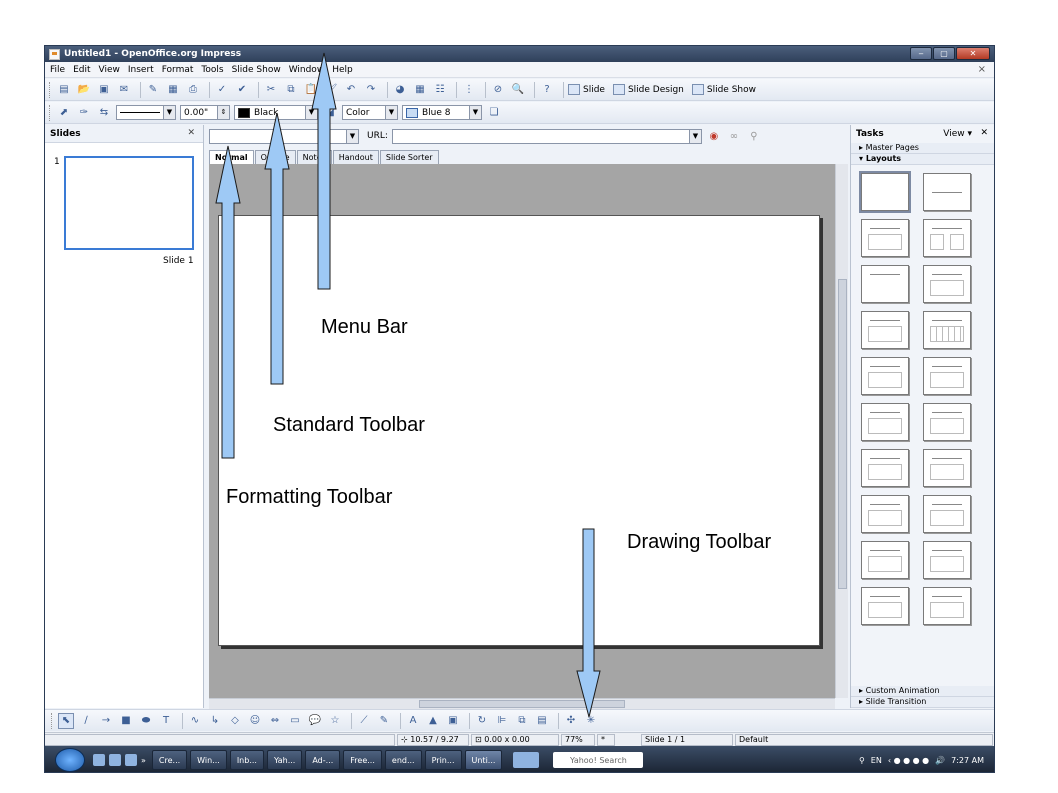  I want to click on line-style-icon: ✑, so click(84, 113).